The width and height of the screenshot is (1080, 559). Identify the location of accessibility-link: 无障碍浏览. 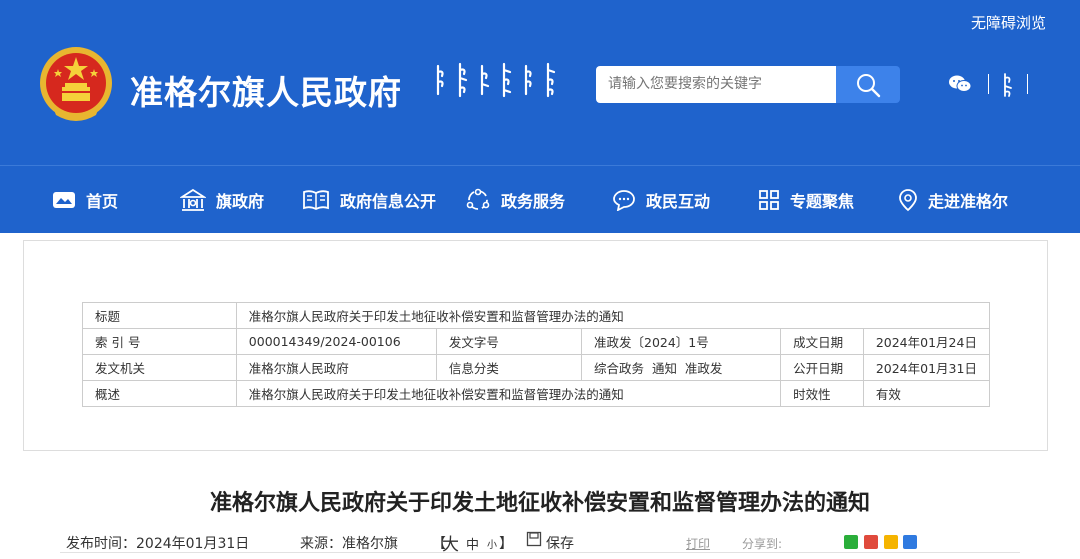
(1008, 22).